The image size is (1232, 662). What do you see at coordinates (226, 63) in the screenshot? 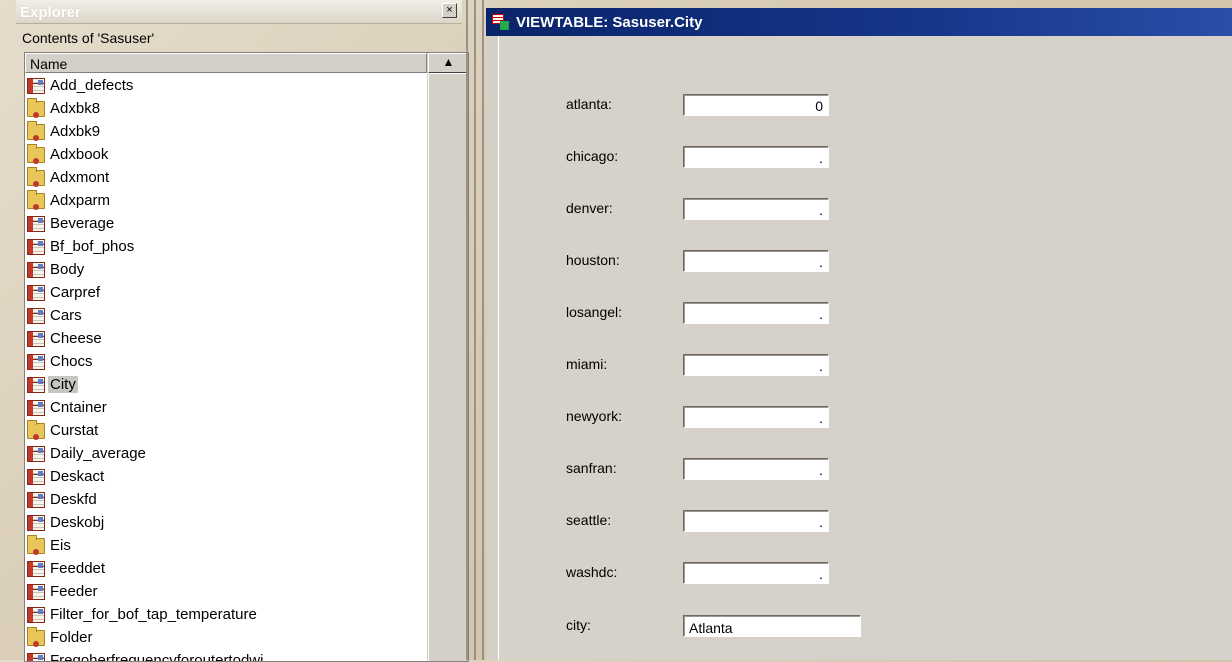
I see `column-header-name: Name` at bounding box center [226, 63].